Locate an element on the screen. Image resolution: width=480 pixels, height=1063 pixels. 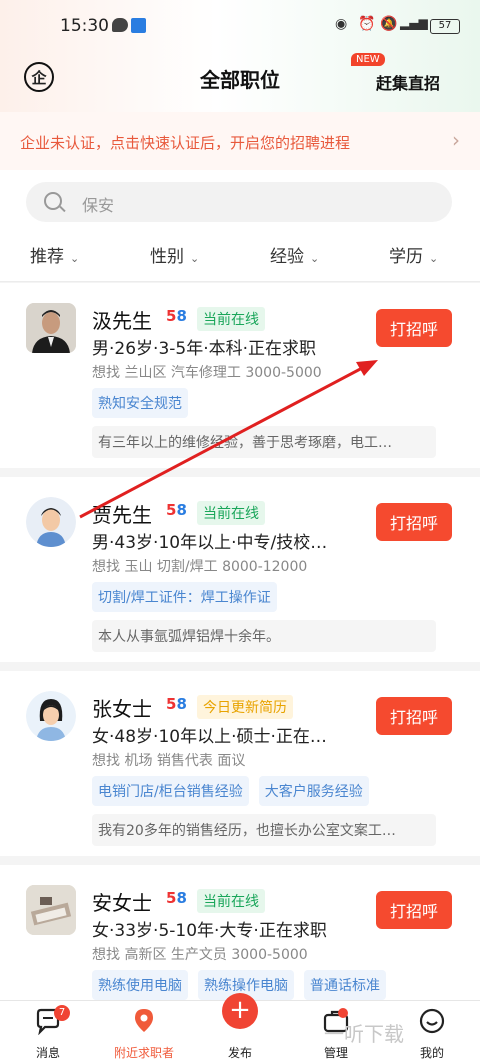
eye-icon: ◉ is located at coordinates (341, 24).